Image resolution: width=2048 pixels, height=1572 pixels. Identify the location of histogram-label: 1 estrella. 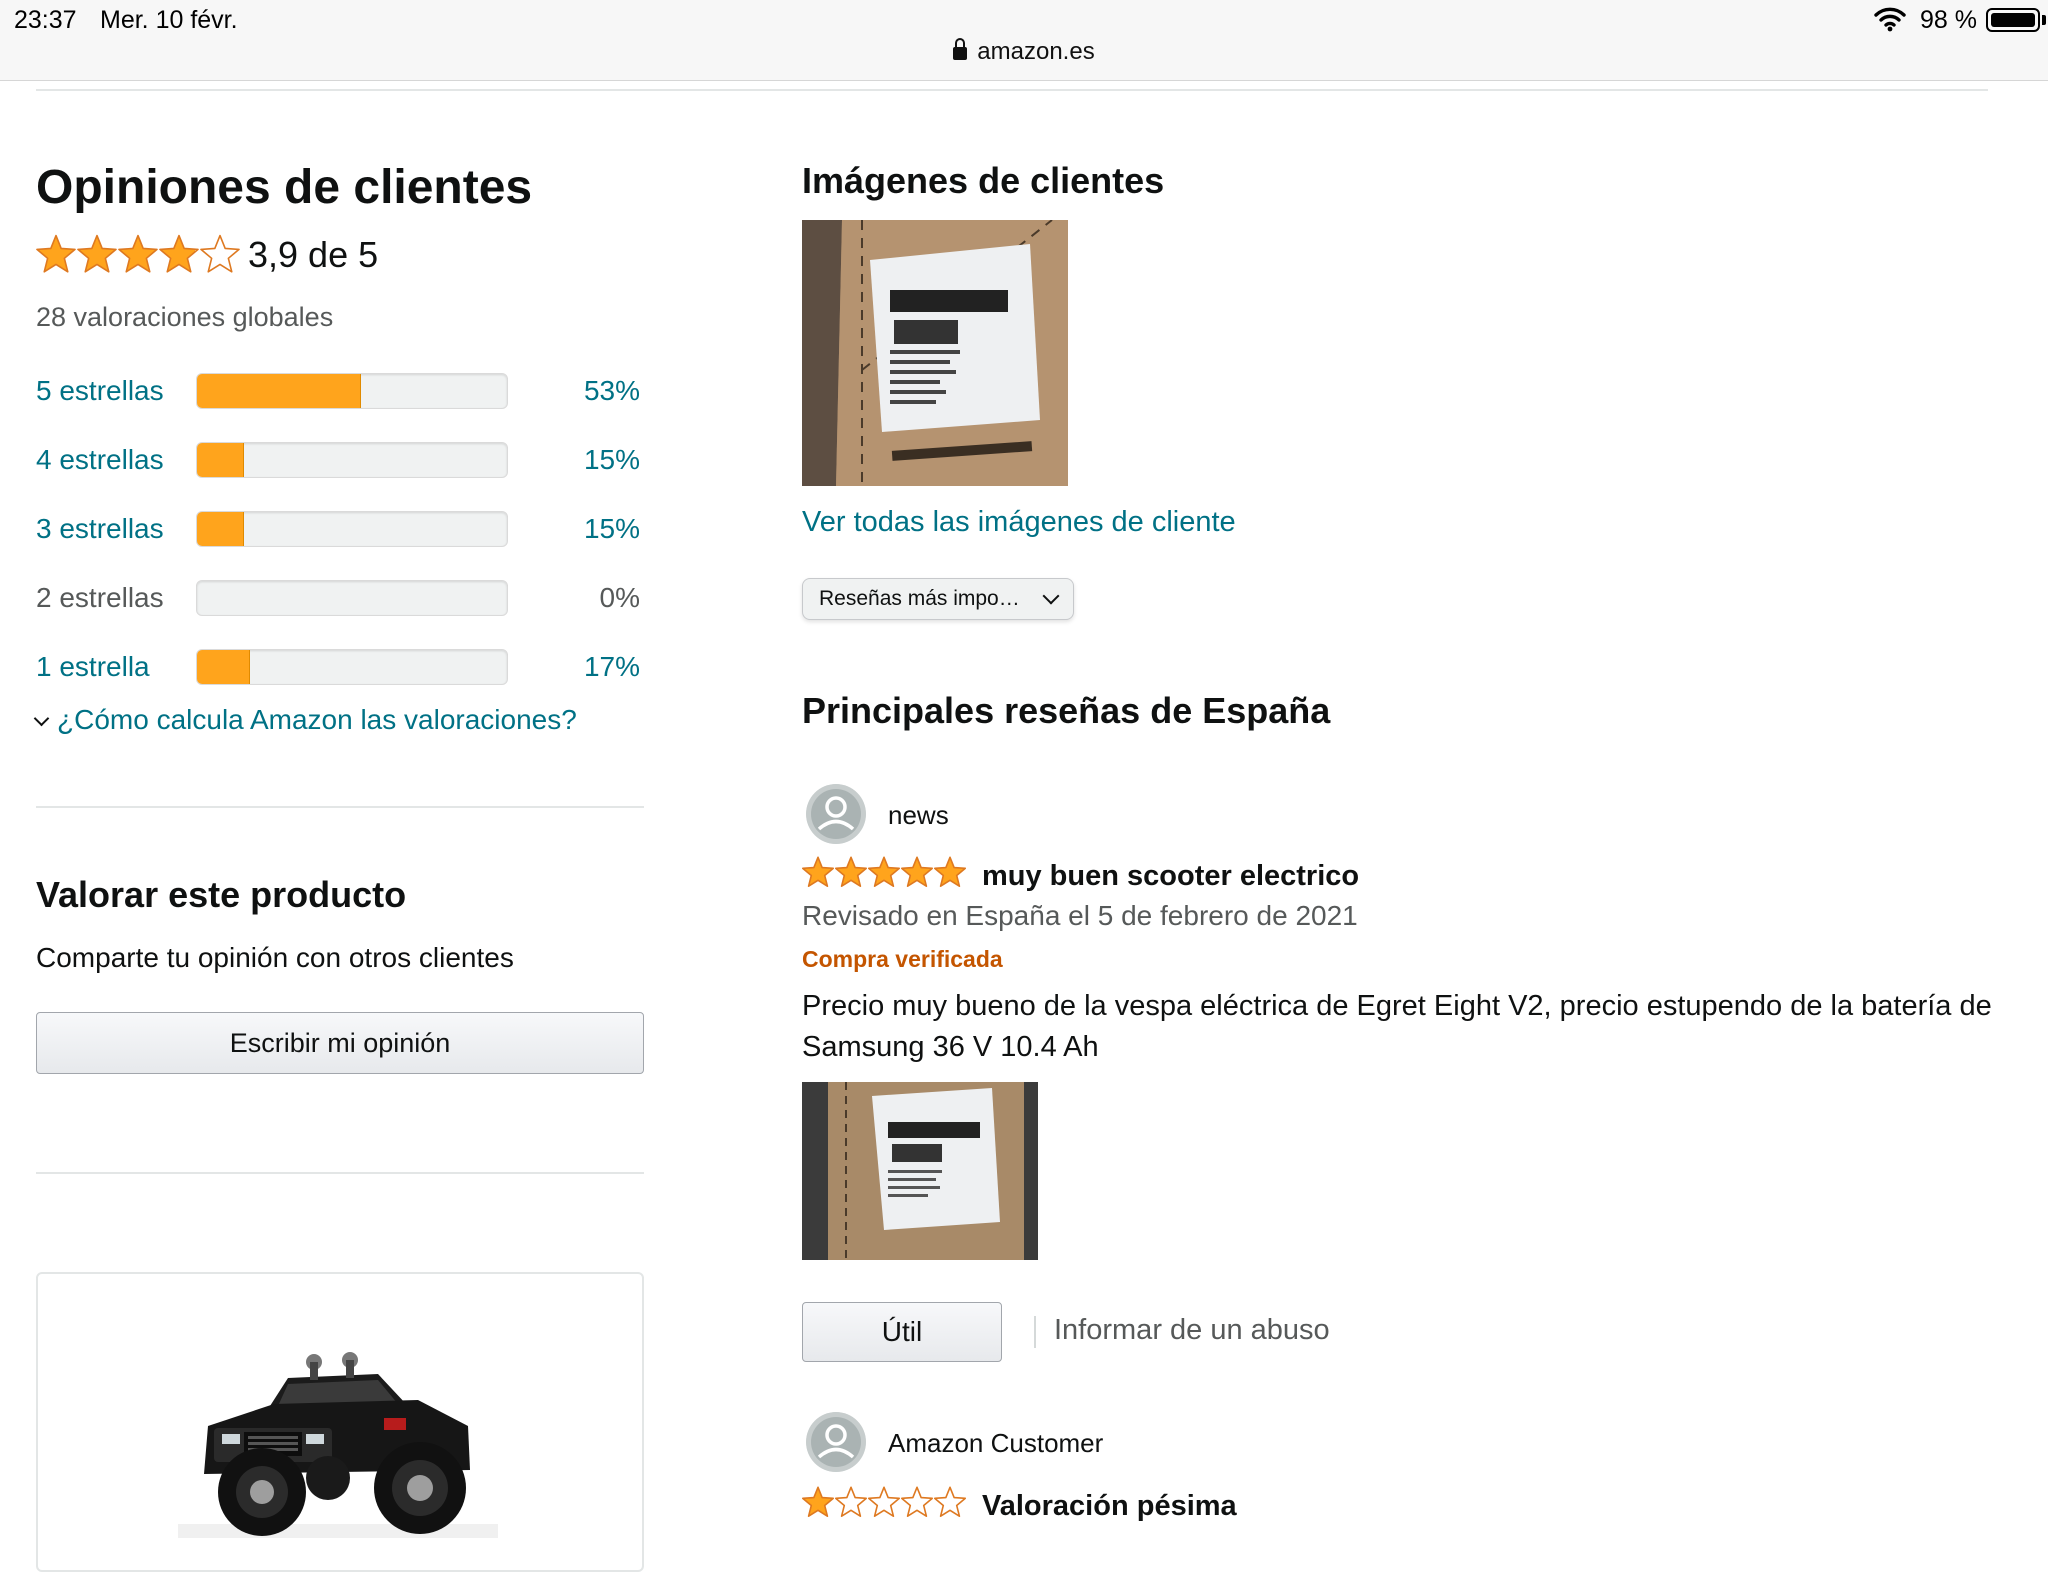
(93, 667).